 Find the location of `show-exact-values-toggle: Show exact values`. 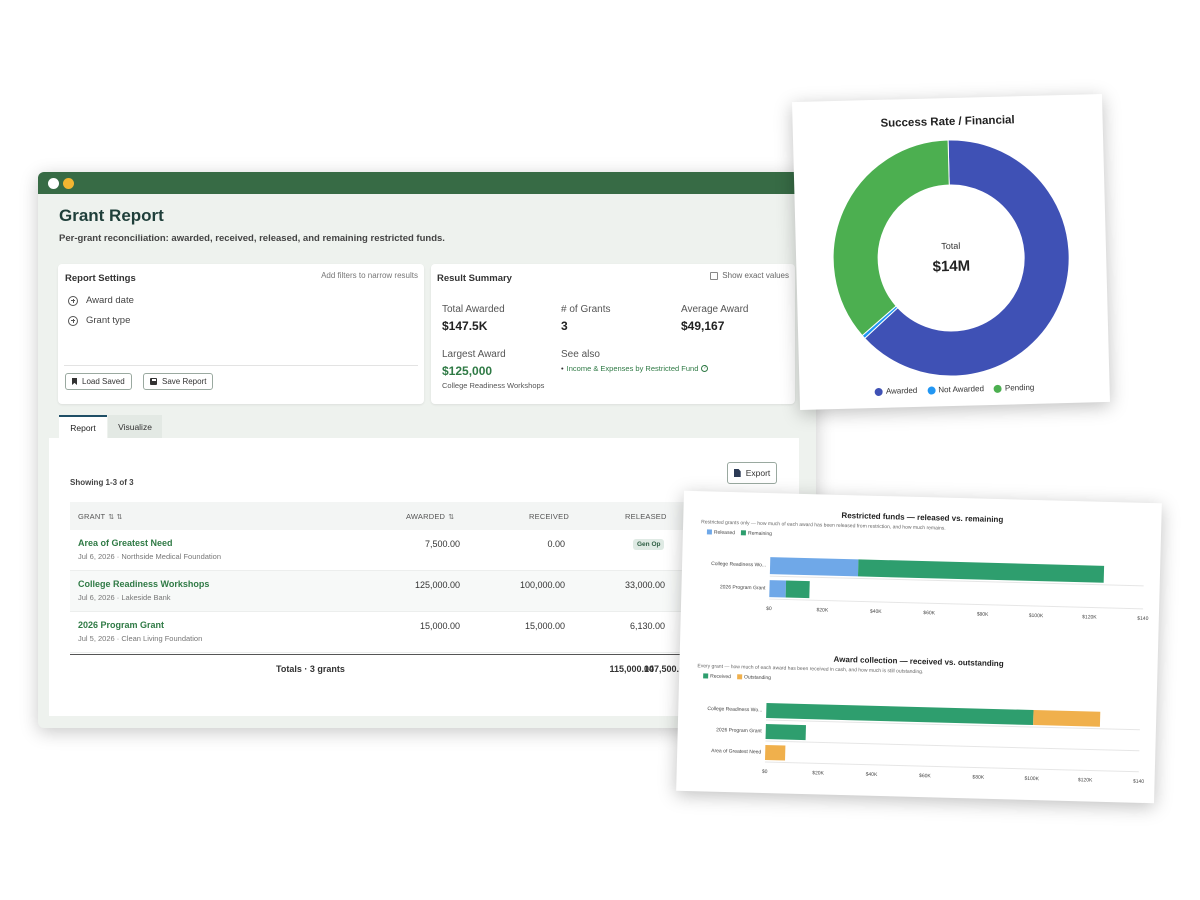

show-exact-values-toggle: Show exact values is located at coordinates (749, 275).